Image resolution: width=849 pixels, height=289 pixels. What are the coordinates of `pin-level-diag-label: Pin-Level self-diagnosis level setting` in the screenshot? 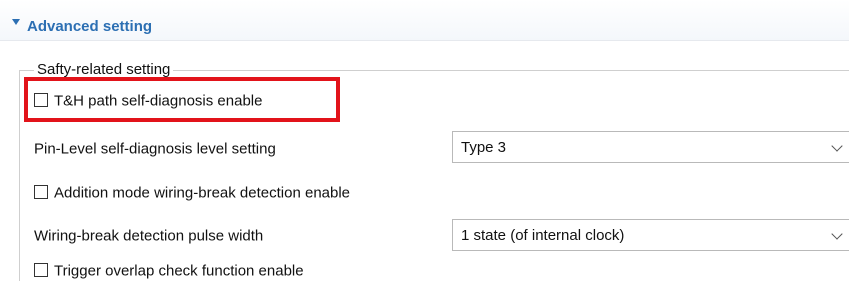 It's located at (155, 149).